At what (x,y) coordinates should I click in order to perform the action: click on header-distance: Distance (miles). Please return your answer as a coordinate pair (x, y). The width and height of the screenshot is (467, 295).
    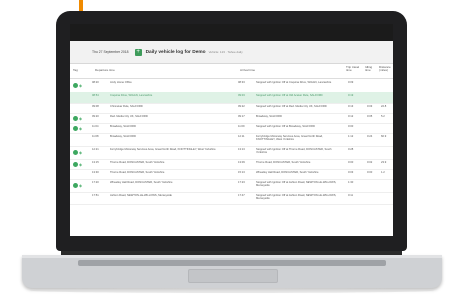
    Looking at the image, I should click on (386, 69).